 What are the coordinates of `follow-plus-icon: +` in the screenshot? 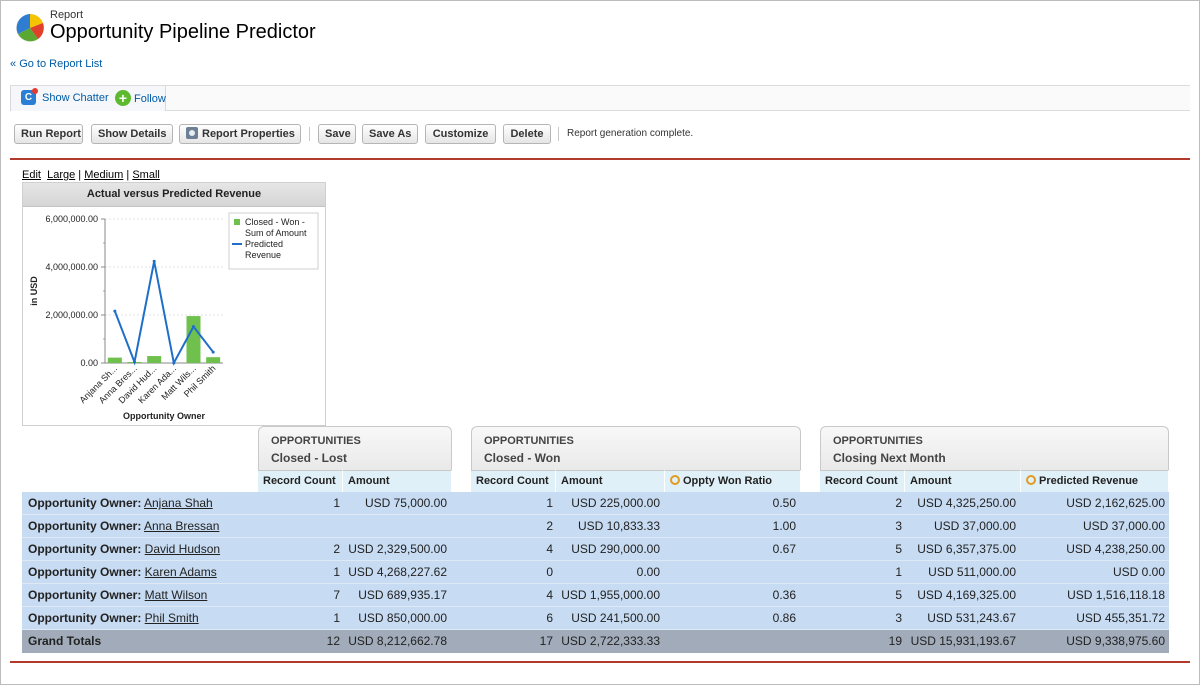 It's located at (123, 98).